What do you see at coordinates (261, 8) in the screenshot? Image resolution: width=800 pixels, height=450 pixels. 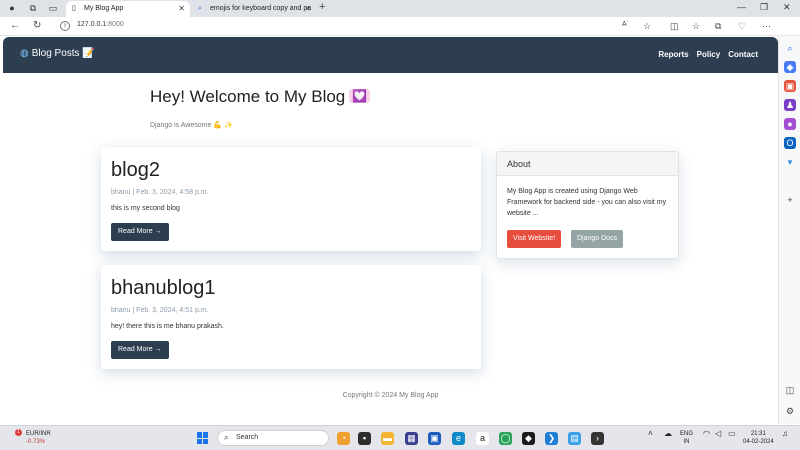 I see `tab-title: emojis for keyboard copy and pa` at bounding box center [261, 8].